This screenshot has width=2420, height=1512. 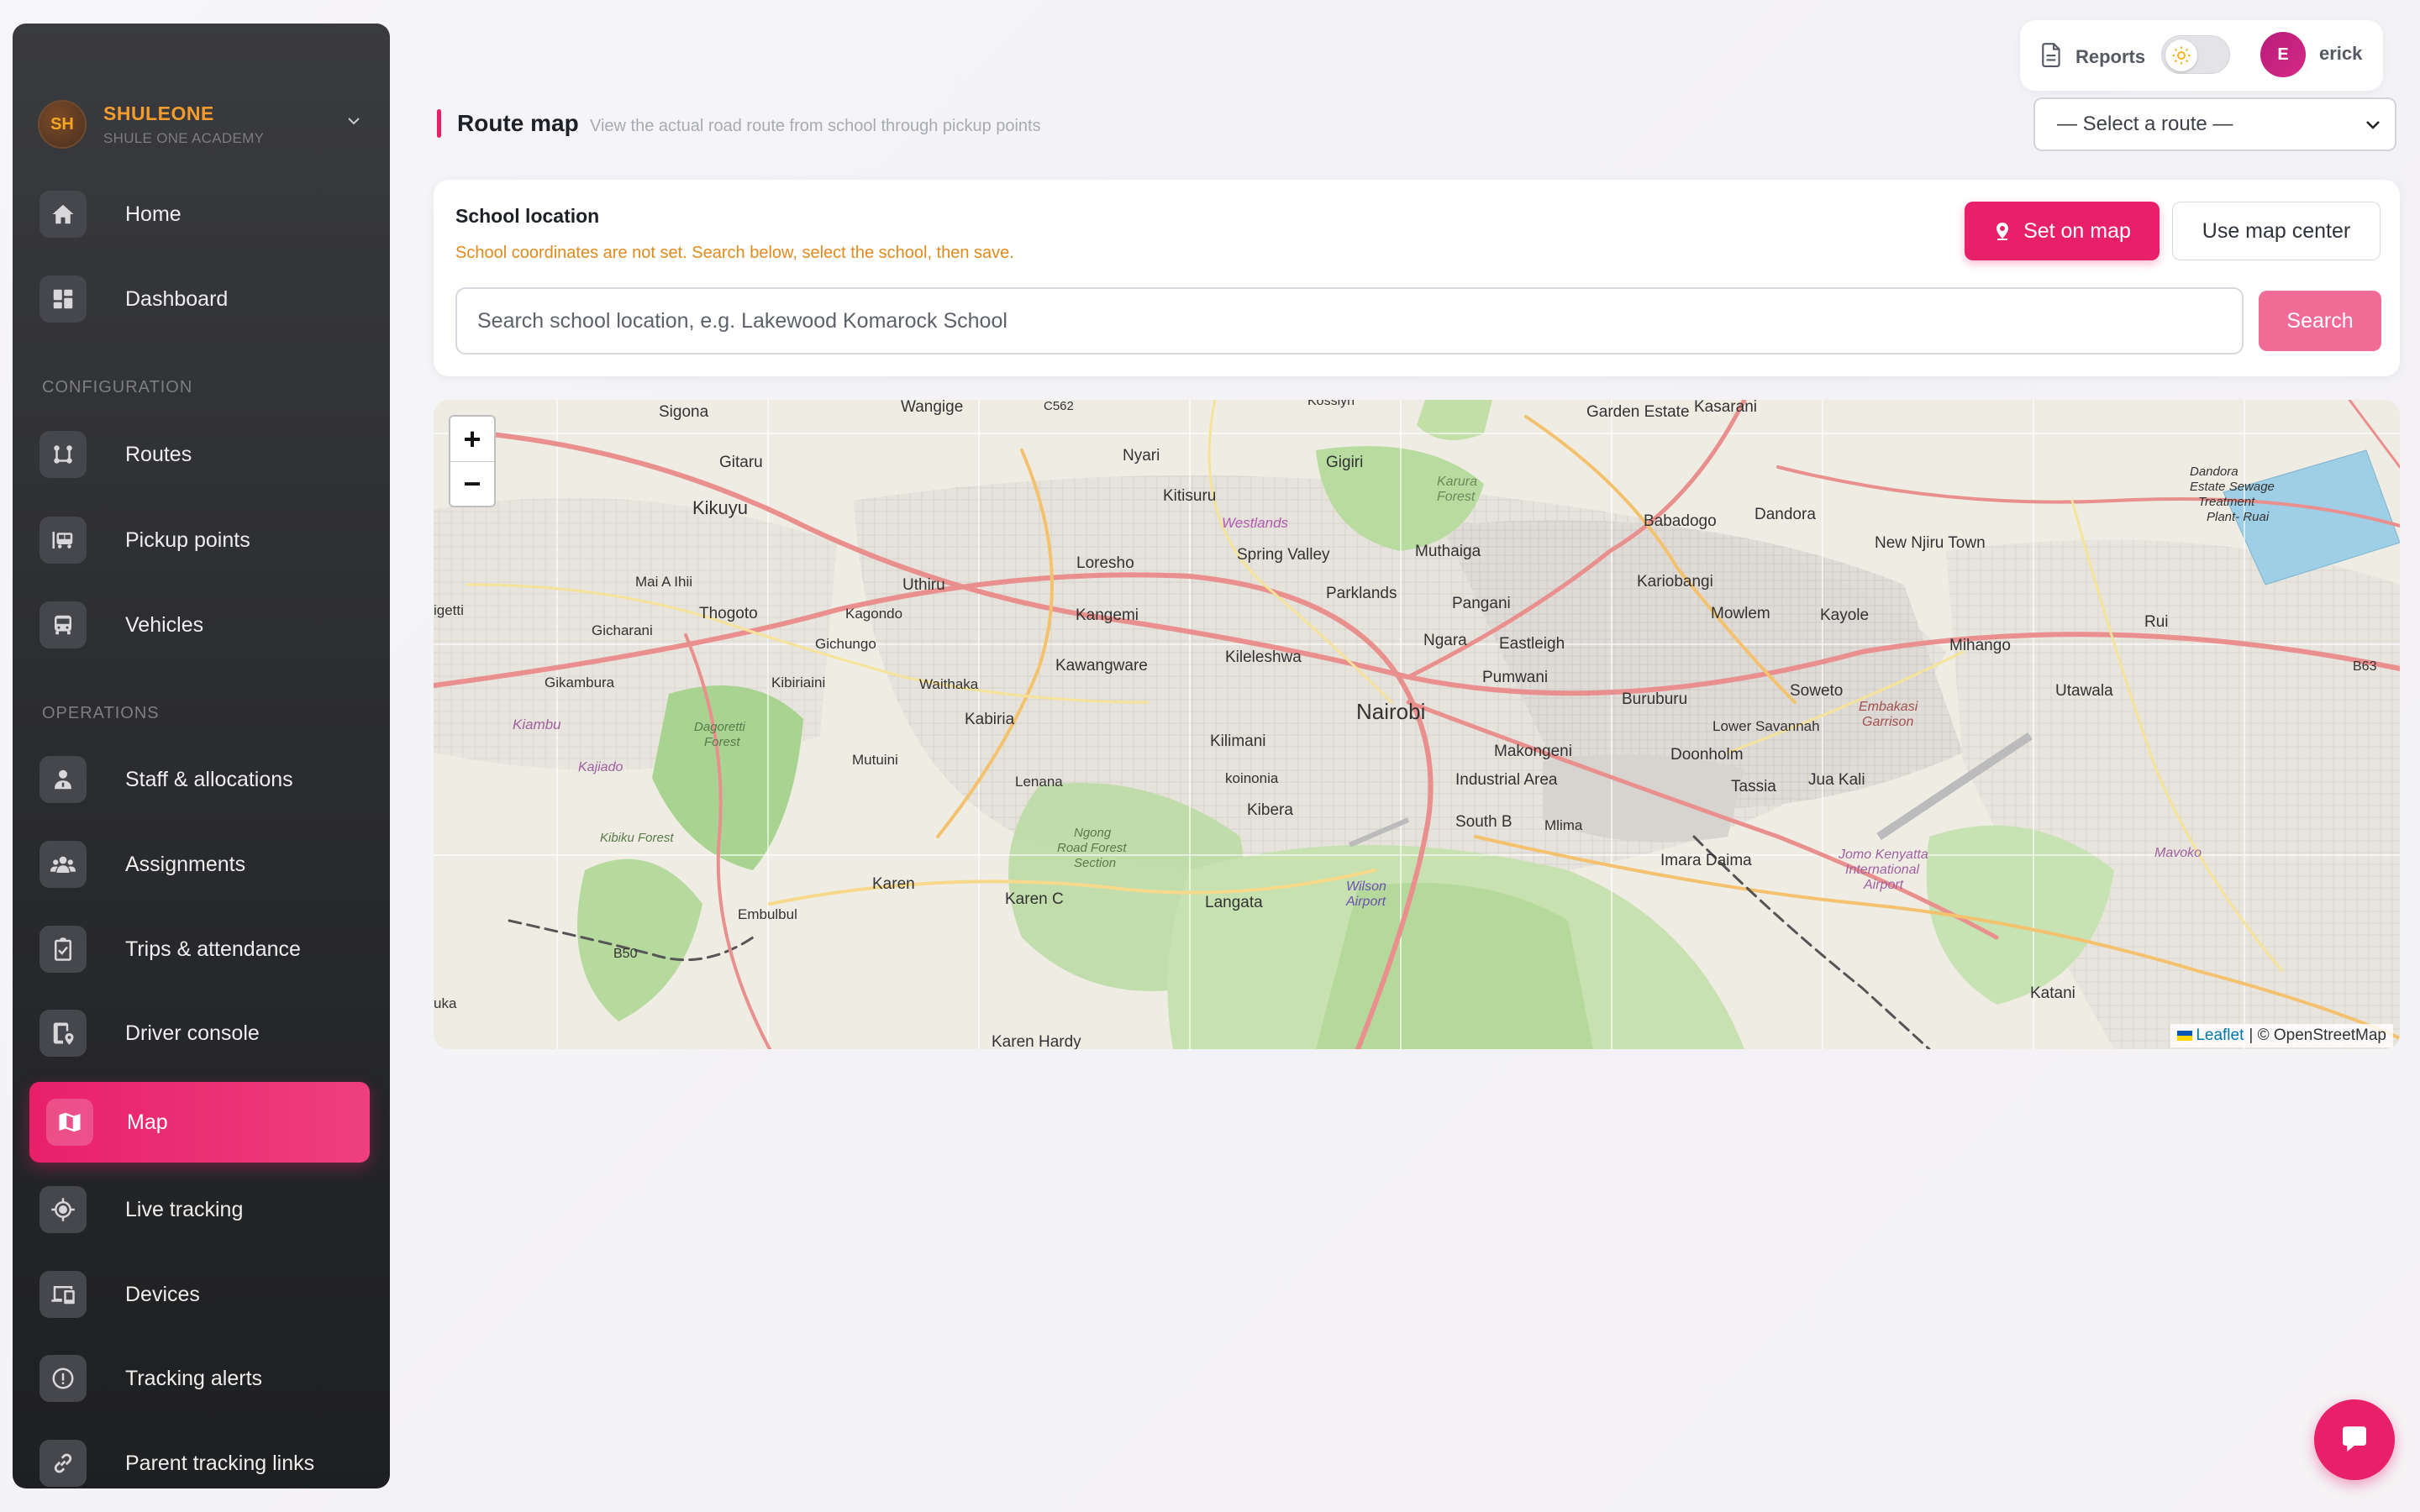 I want to click on zoom-control: + −, so click(x=472, y=461).